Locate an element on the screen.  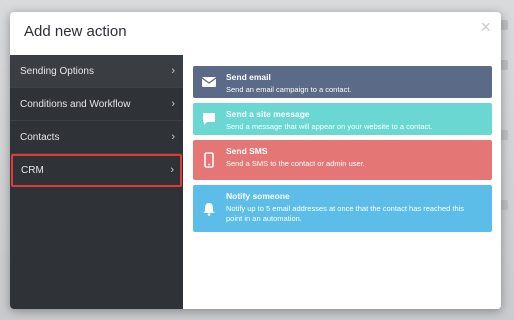
sidebar-item-label: Sending Options is located at coordinates (57, 71).